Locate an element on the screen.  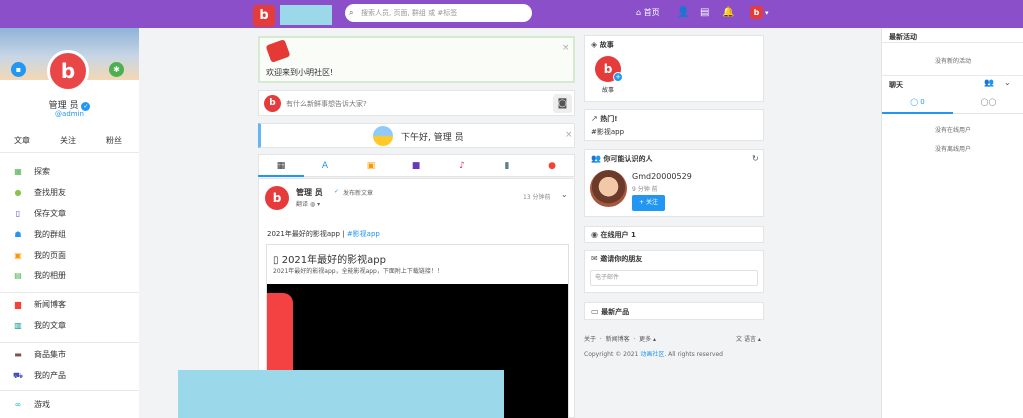
sidebar-item-news: ▆ 新闻博客 is located at coordinates (39, 305).